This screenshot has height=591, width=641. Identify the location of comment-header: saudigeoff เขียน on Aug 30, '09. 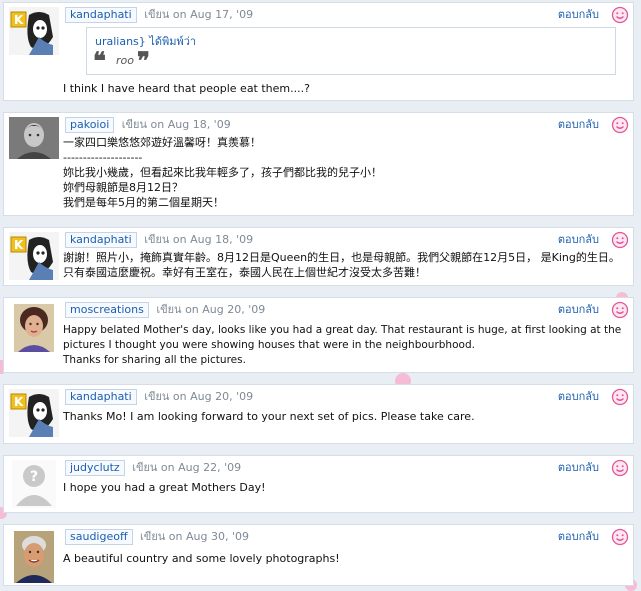
(157, 537).